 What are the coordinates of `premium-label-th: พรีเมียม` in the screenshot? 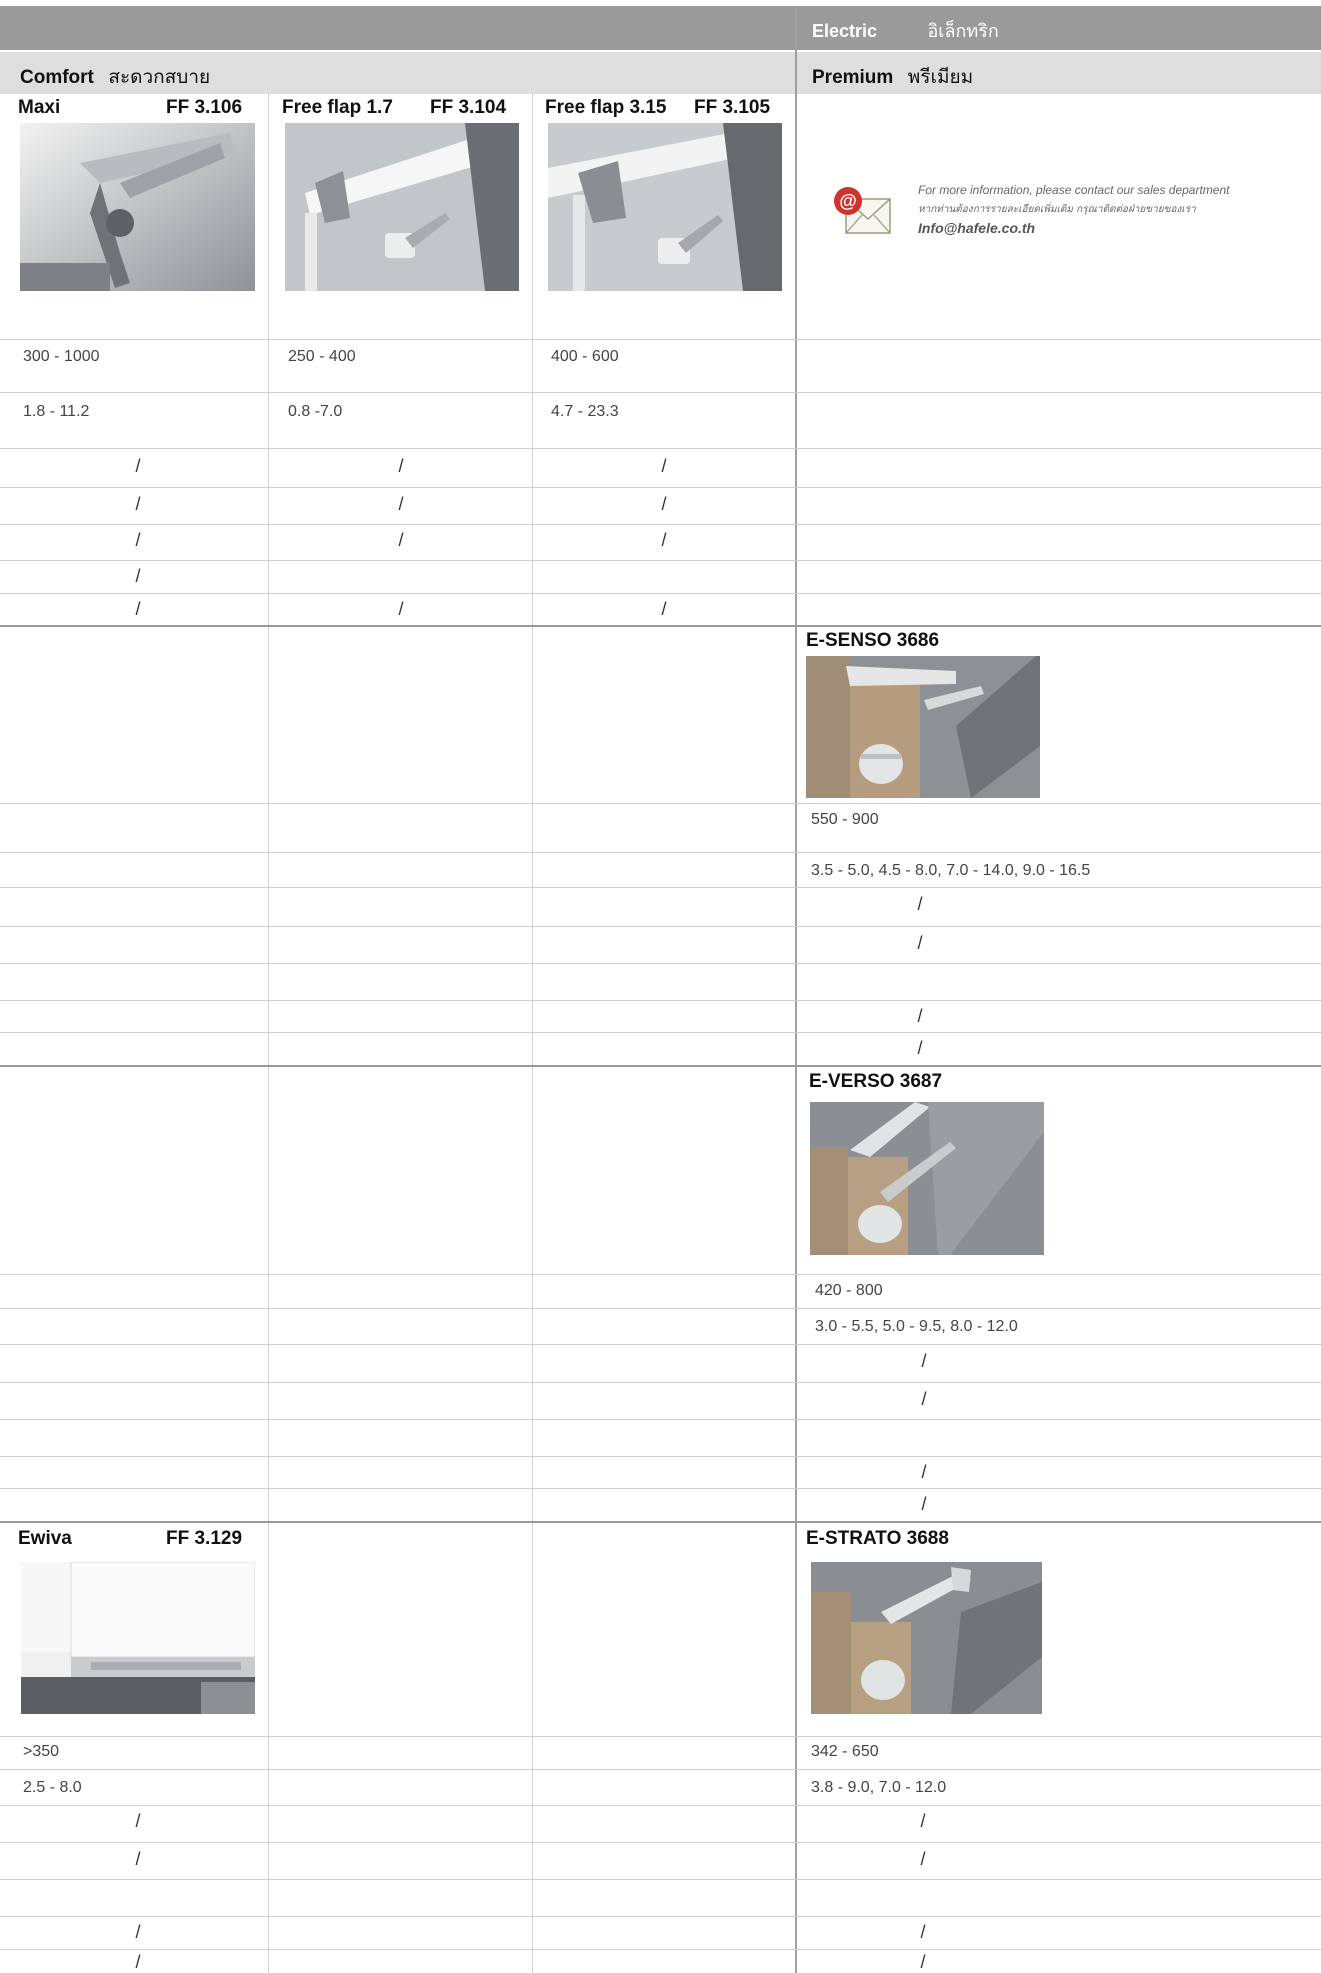 It's located at (940, 77).